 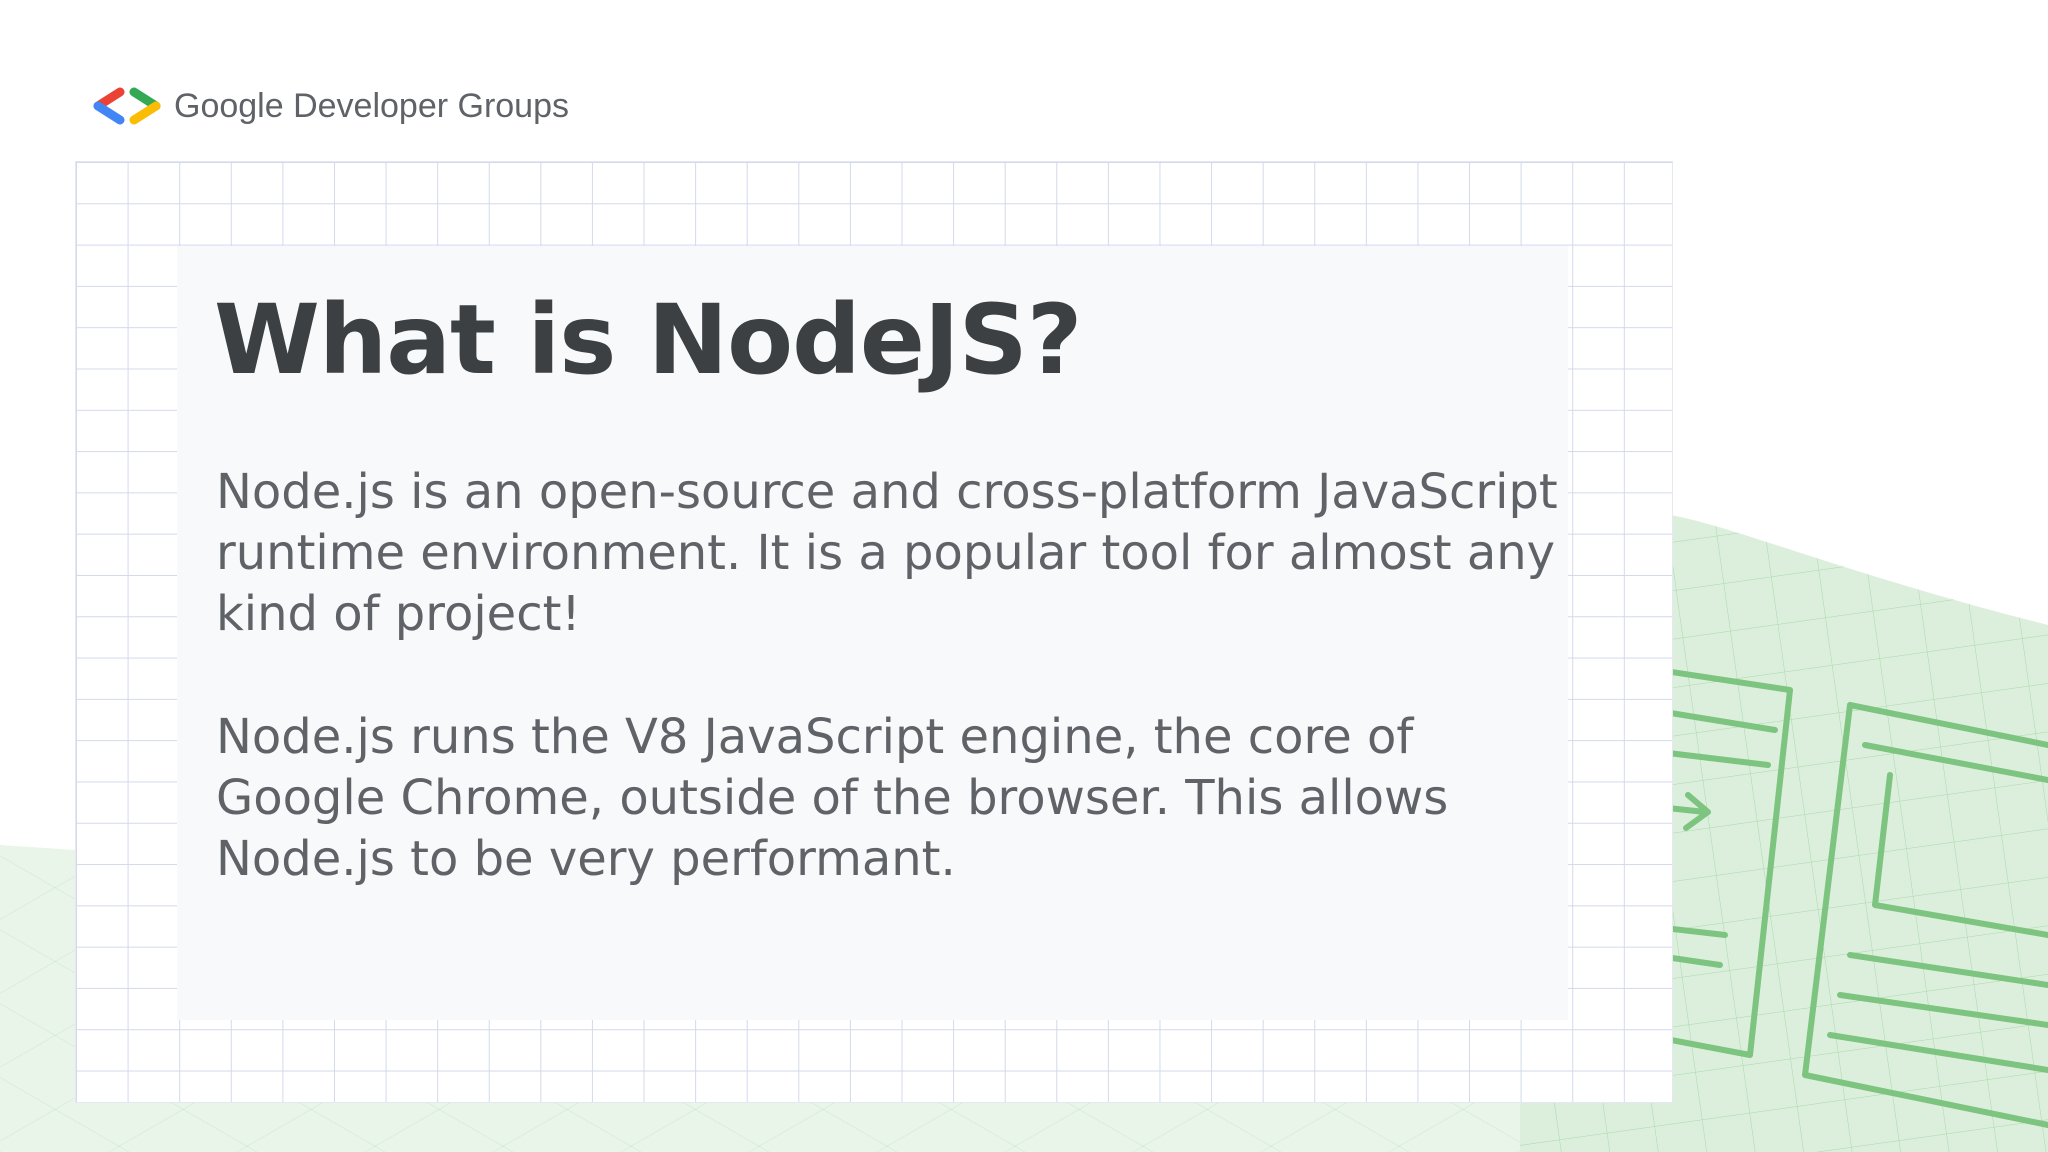 I want to click on logo-text: Google Developer Groups, so click(x=372, y=105).